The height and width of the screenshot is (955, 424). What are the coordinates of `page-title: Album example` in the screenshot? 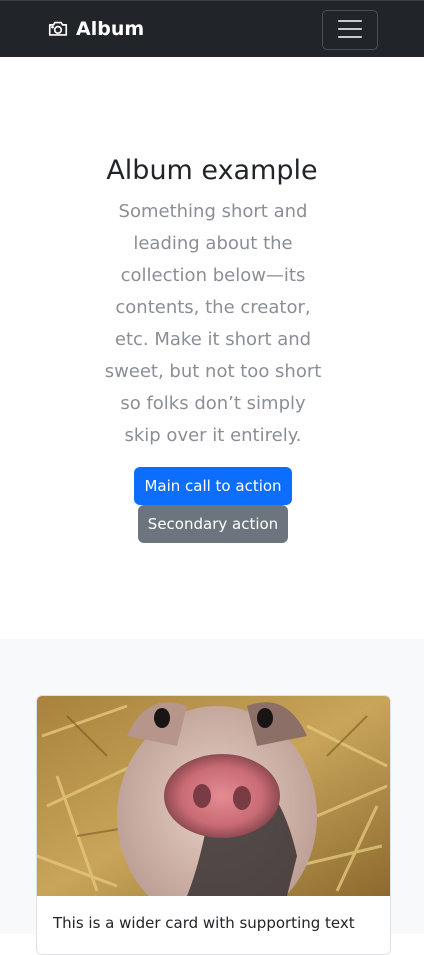 It's located at (212, 170).